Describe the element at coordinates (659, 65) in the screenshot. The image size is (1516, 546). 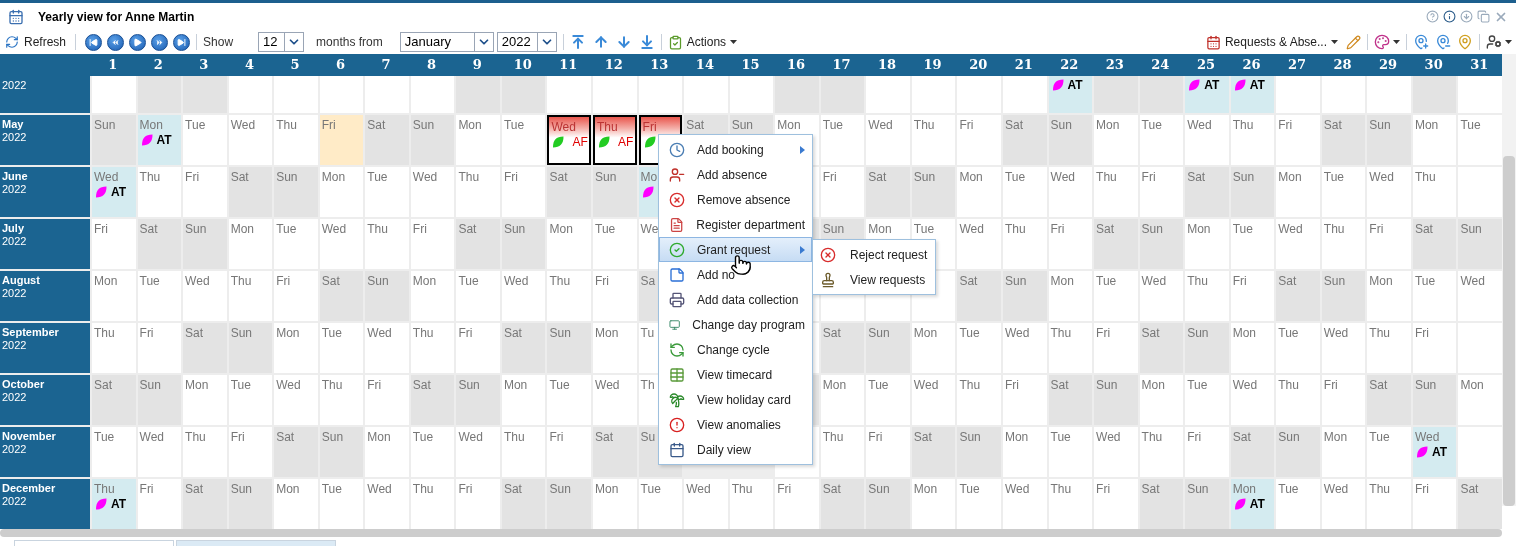
I see `day-number: 13` at that location.